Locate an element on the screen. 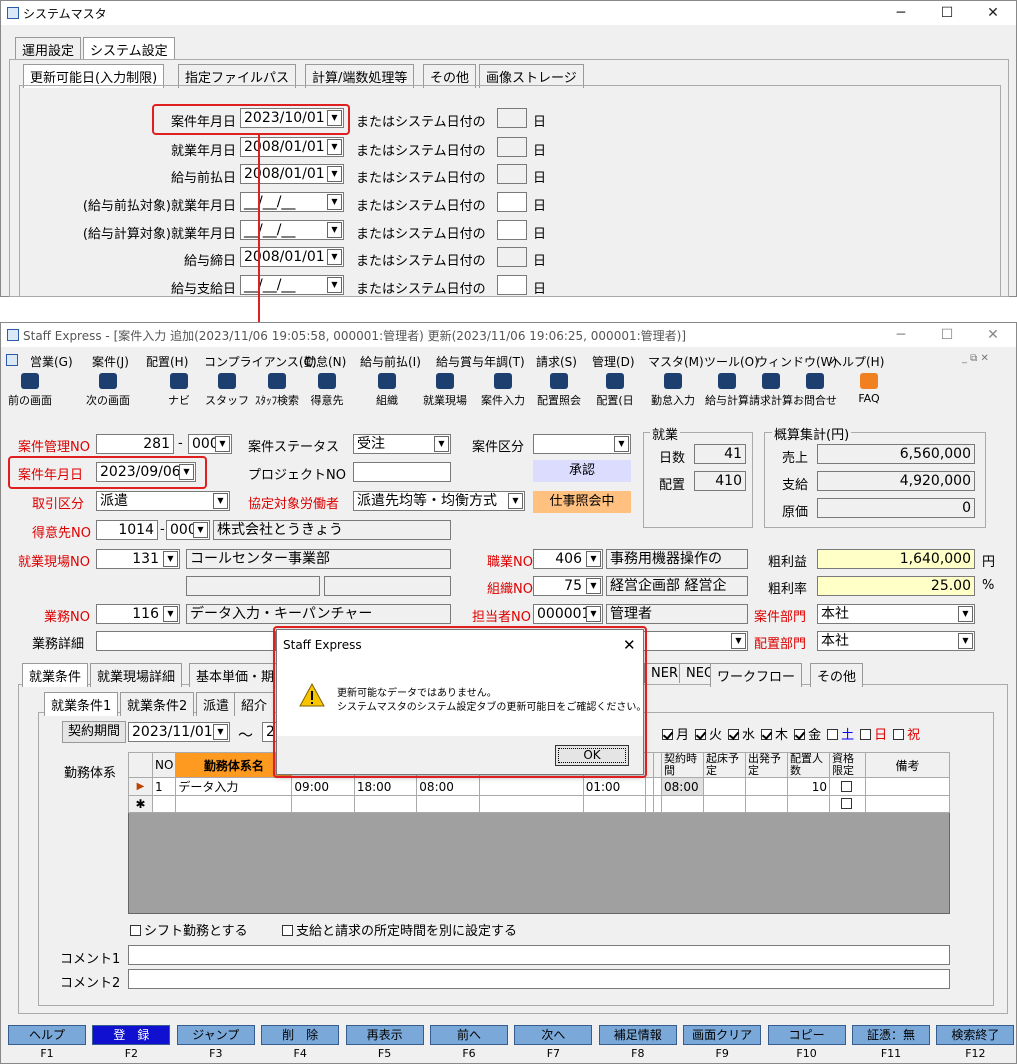 This screenshot has width=1017, height=1064. kyotei-select: 派遣先均等・均衡方式 ▼ is located at coordinates (439, 501).